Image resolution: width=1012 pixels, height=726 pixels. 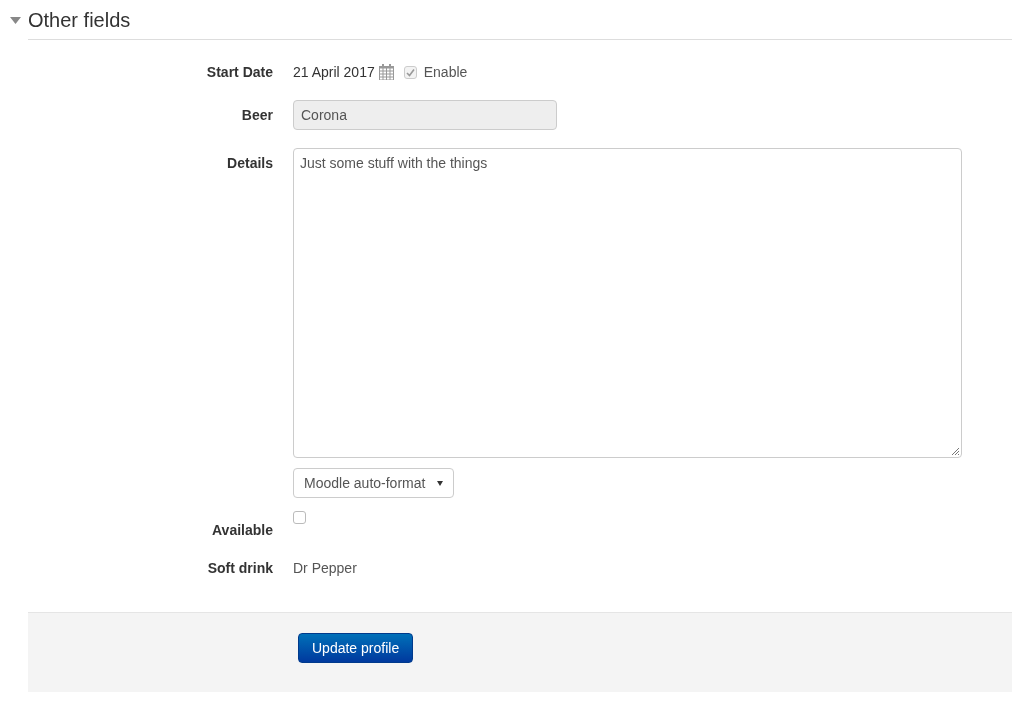 I want to click on calendar-icon, so click(x=386, y=72).